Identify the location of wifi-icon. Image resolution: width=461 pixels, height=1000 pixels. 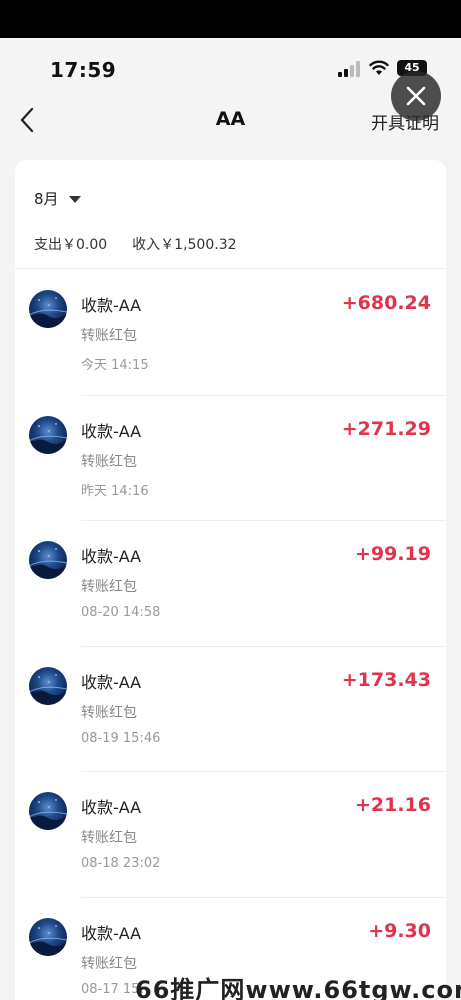
(379, 67).